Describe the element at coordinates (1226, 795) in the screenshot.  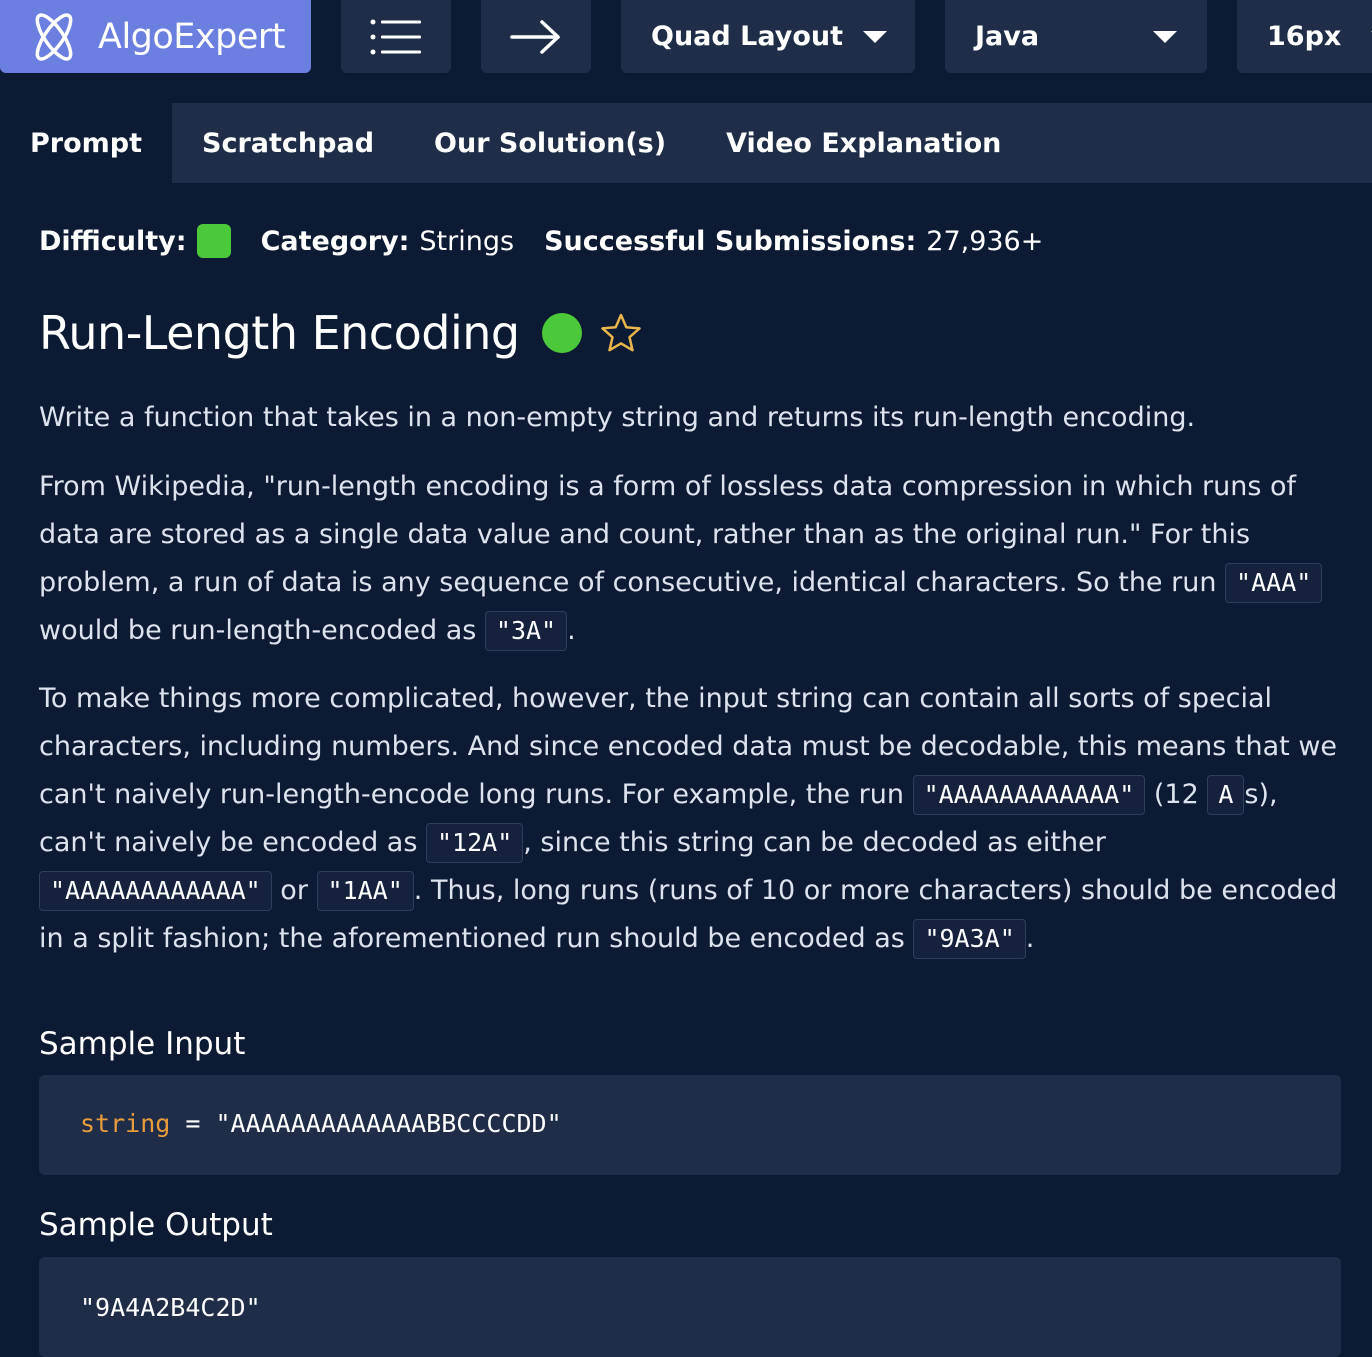
I see `inline-code: A` at that location.